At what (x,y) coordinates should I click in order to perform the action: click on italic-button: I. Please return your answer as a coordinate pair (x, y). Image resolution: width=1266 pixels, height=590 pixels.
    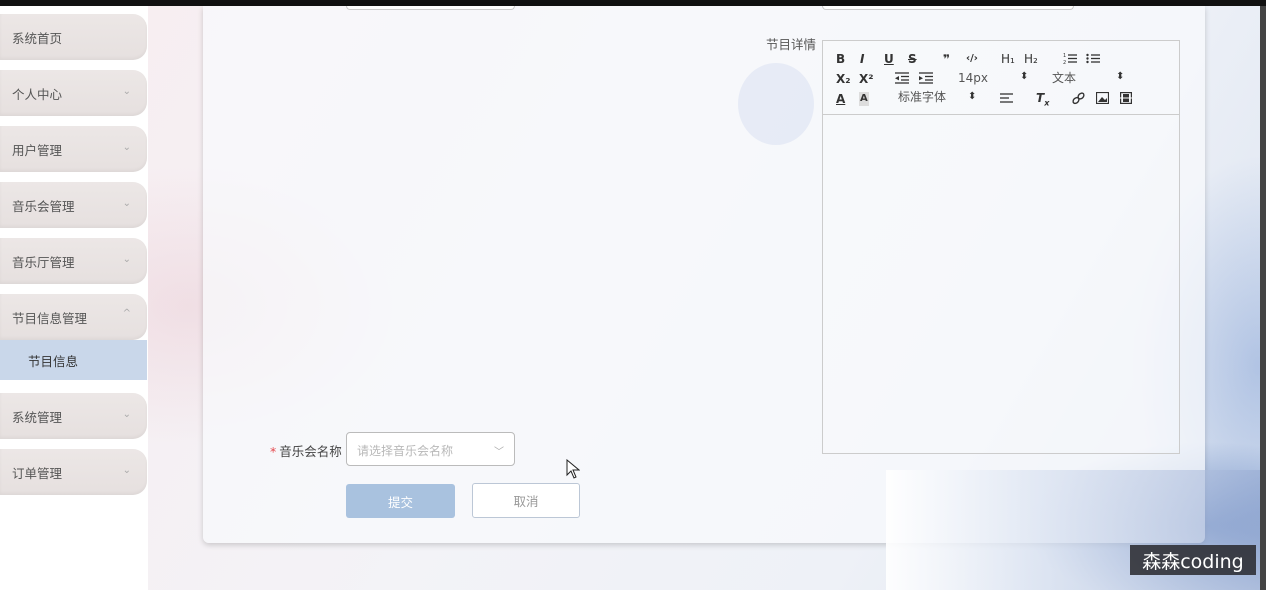
    Looking at the image, I should click on (862, 59).